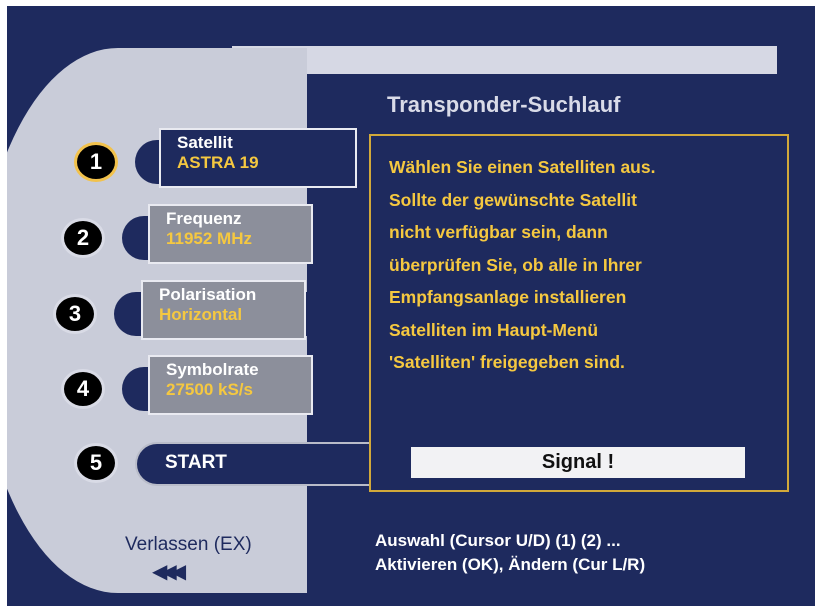  I want to click on symbolrate-field: Symbolrate 27500 kS/s, so click(230, 385).